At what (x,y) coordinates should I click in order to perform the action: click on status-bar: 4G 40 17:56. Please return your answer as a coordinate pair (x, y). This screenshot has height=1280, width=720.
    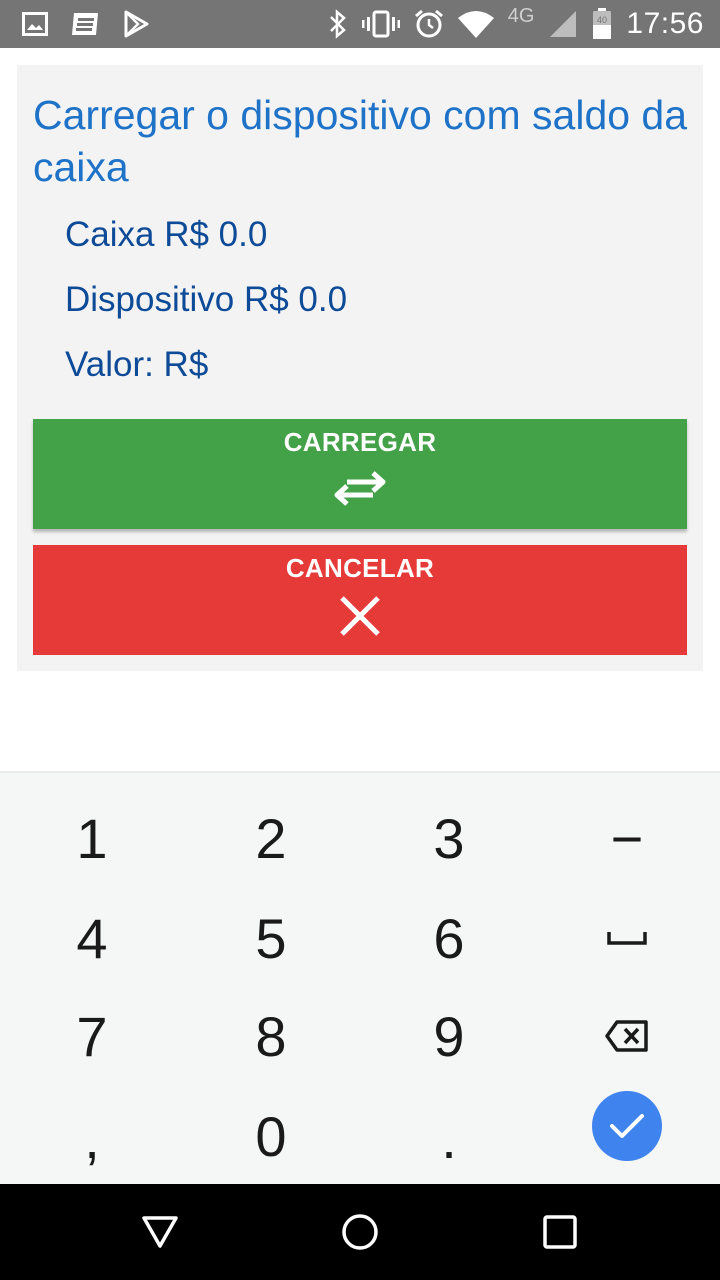
    Looking at the image, I should click on (360, 24).